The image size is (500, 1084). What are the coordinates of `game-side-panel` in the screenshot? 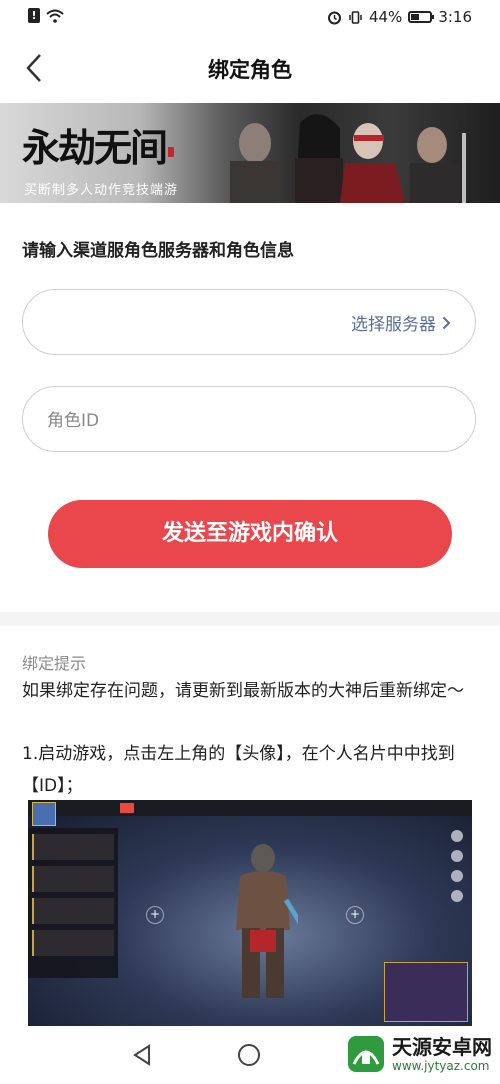 It's located at (73, 903).